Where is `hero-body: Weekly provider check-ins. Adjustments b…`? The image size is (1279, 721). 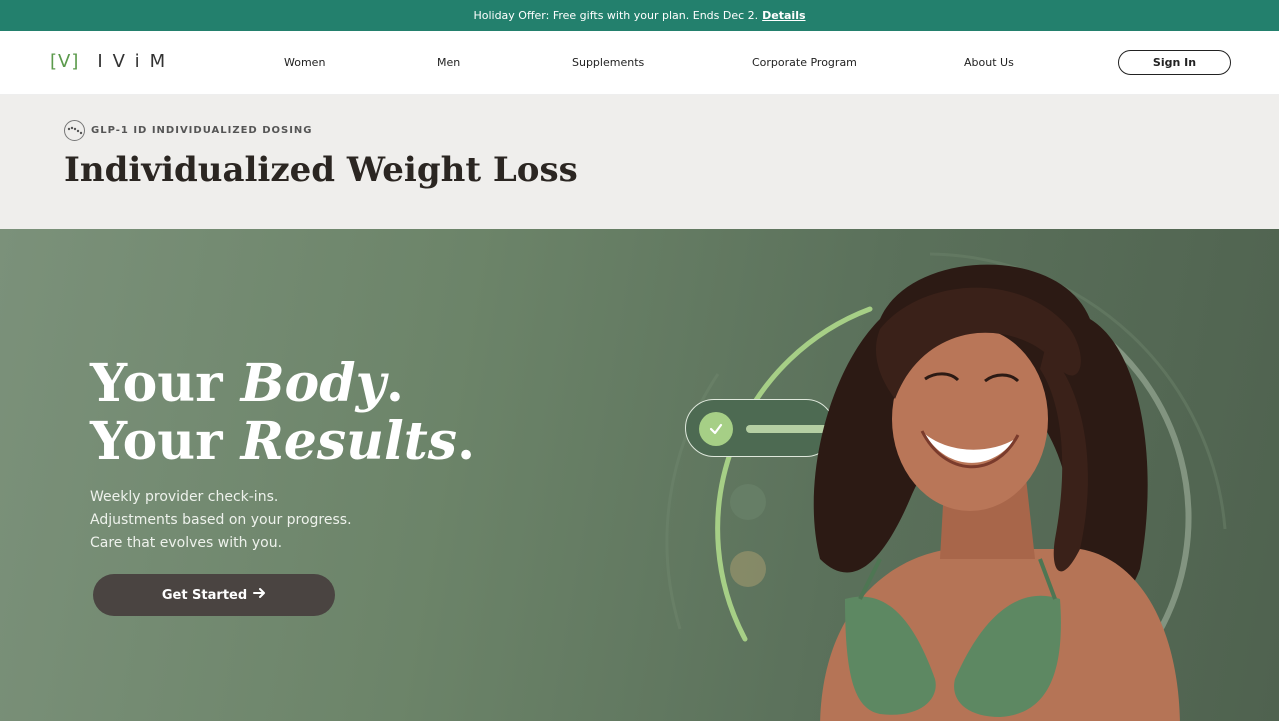
hero-body: Weekly provider check-ins. Adjustments b… is located at coordinates (221, 520).